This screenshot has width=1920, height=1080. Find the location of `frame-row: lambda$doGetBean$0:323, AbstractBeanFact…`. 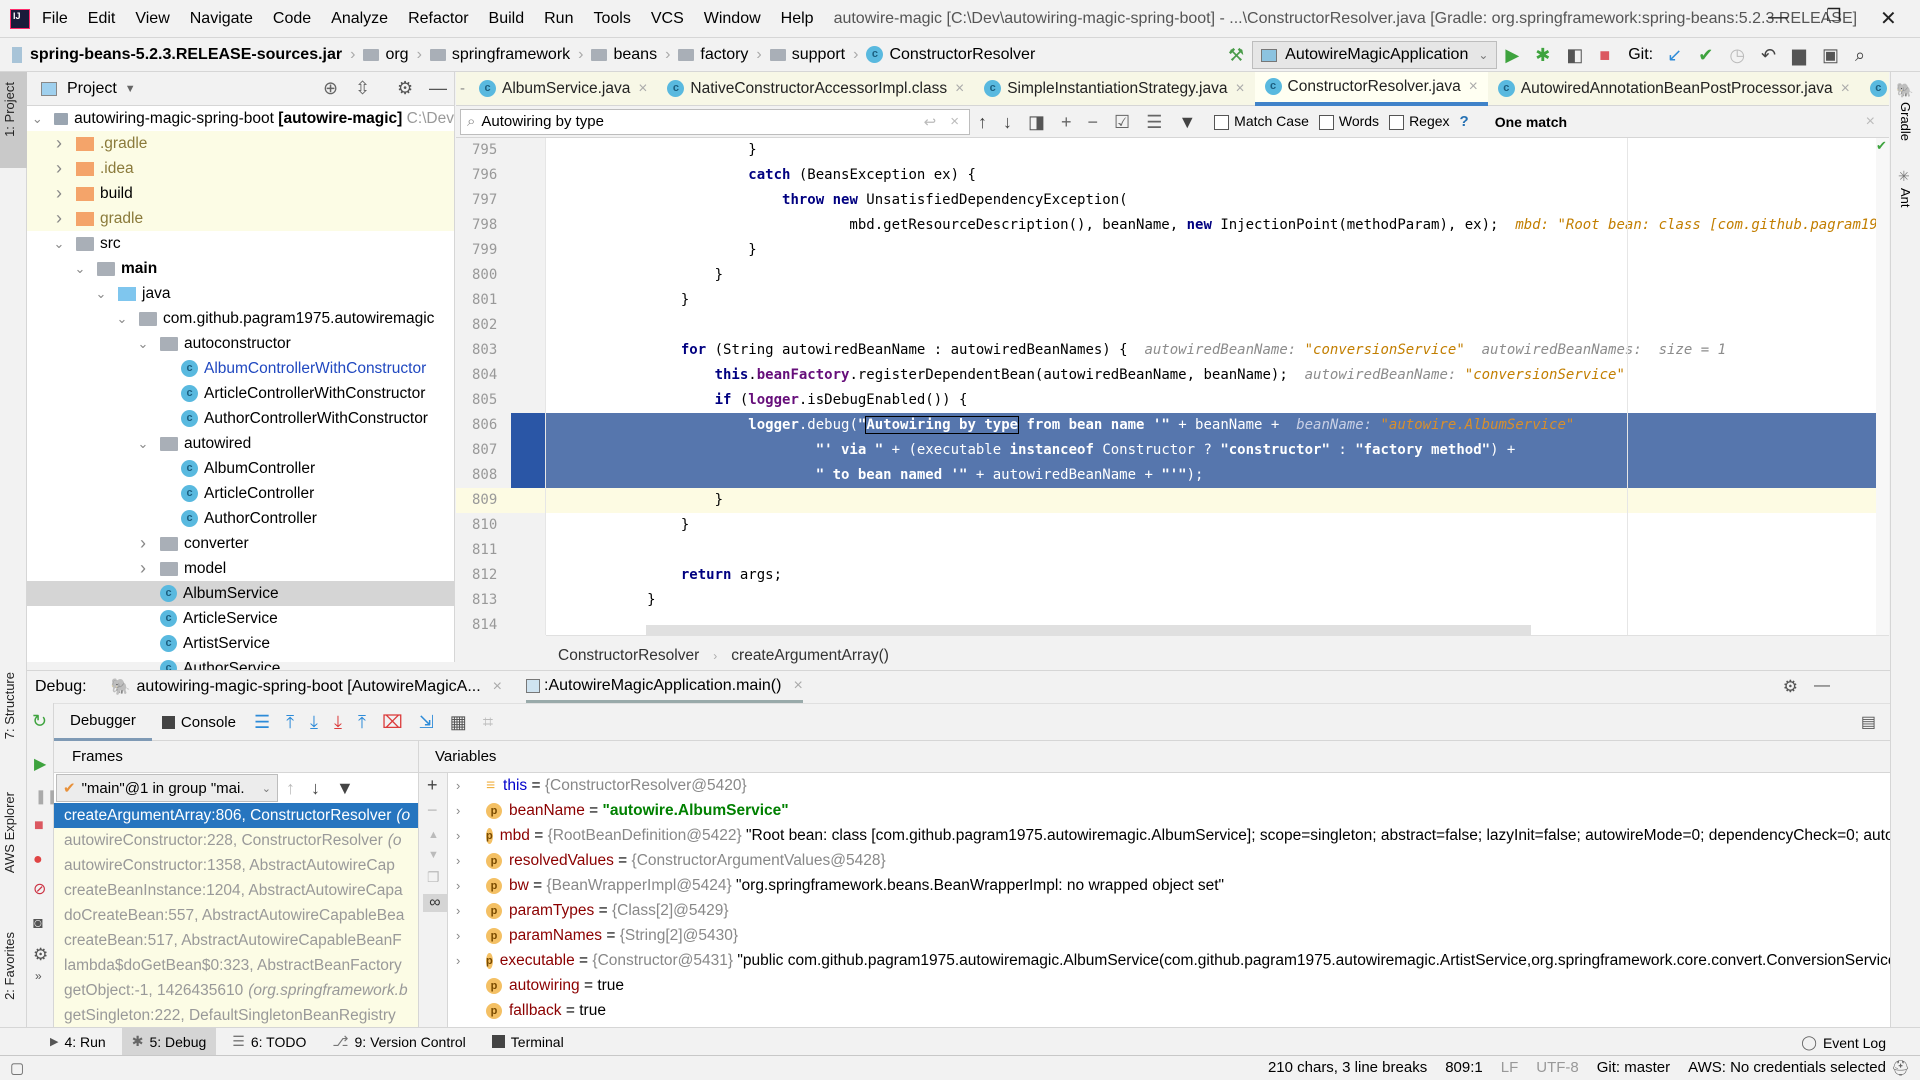

frame-row: lambda$doGetBean$0:323, AbstractBeanFact… is located at coordinates (236, 965).